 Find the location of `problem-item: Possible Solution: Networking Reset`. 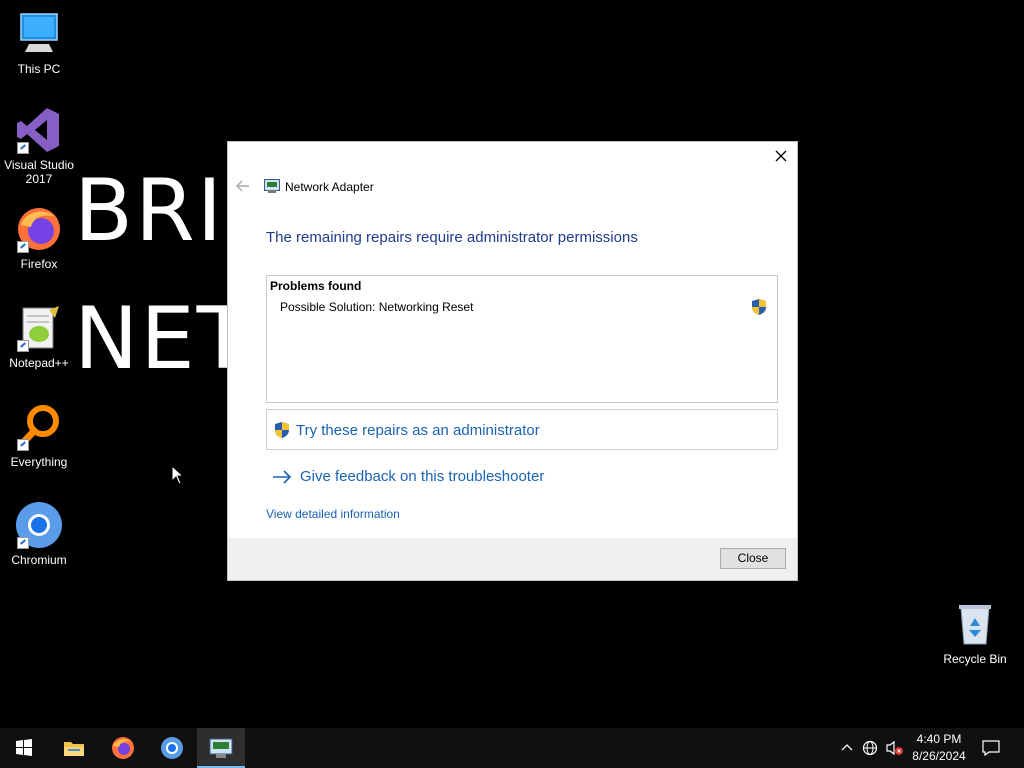

problem-item: Possible Solution: Networking Reset is located at coordinates (377, 307).